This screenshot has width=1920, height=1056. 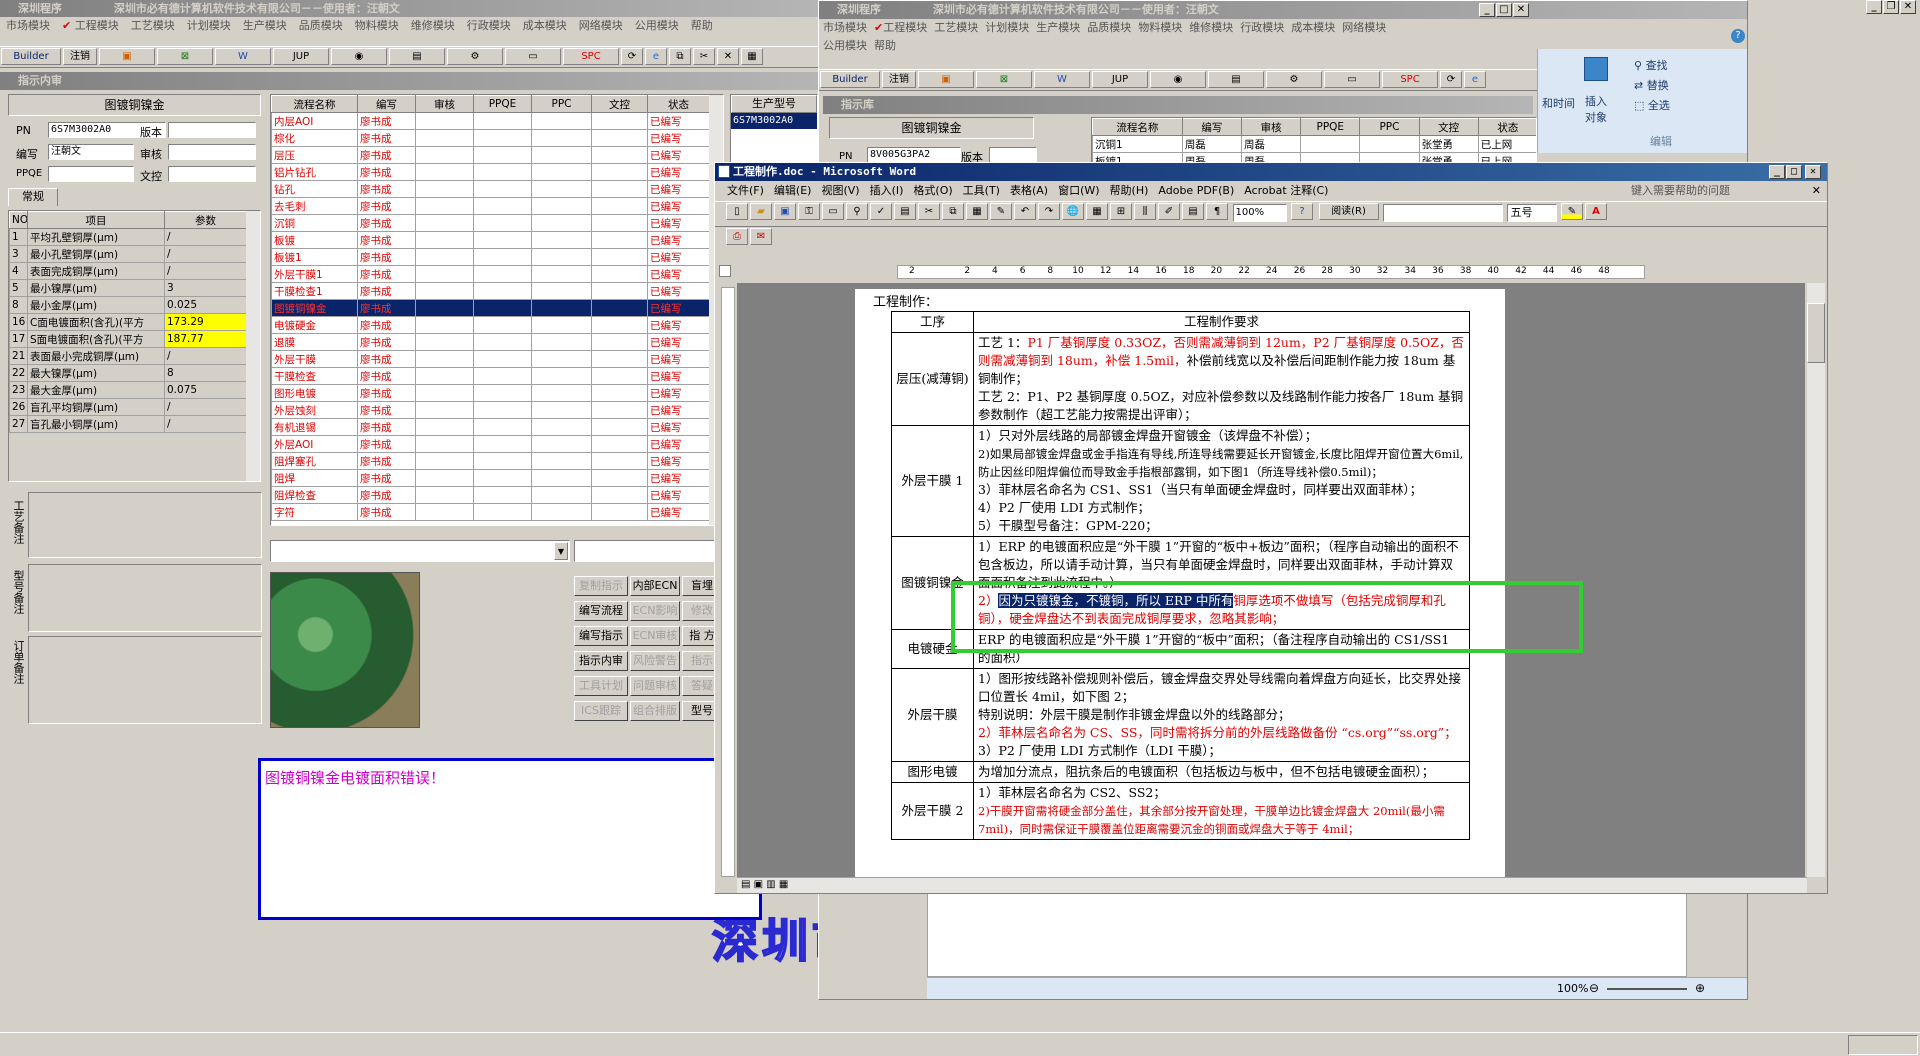 What do you see at coordinates (145, 525) in the screenshot?
I see `process-note-box` at bounding box center [145, 525].